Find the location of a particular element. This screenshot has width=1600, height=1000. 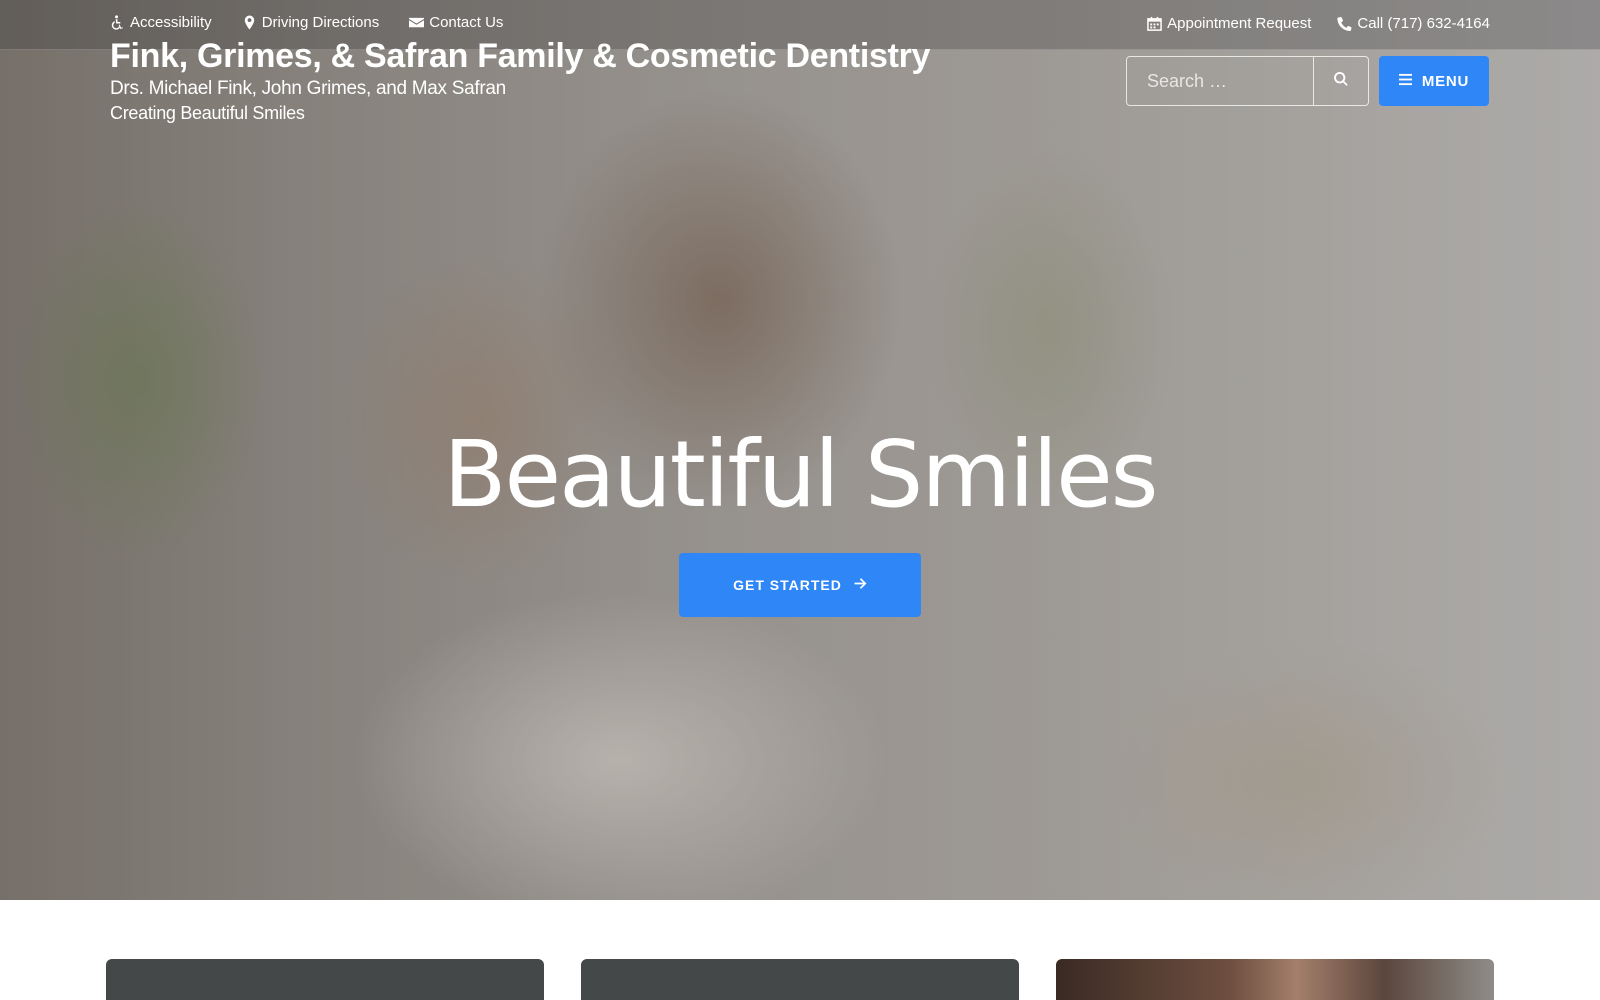

arrow-right-icon is located at coordinates (860, 585).